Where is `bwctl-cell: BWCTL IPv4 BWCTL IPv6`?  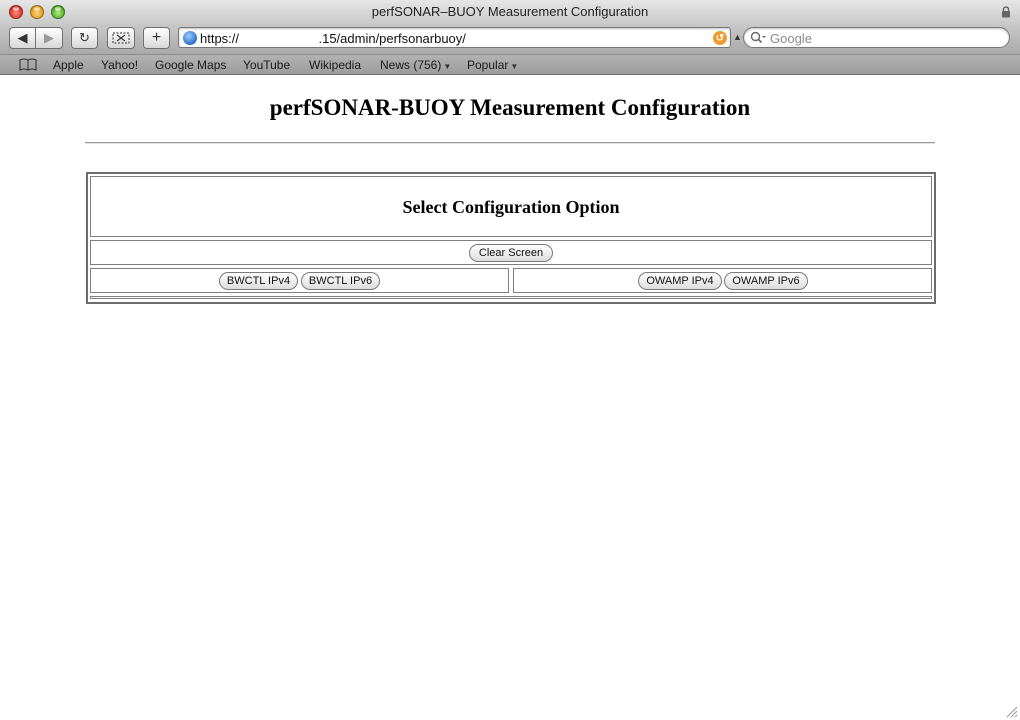 bwctl-cell: BWCTL IPv4 BWCTL IPv6 is located at coordinates (299, 280).